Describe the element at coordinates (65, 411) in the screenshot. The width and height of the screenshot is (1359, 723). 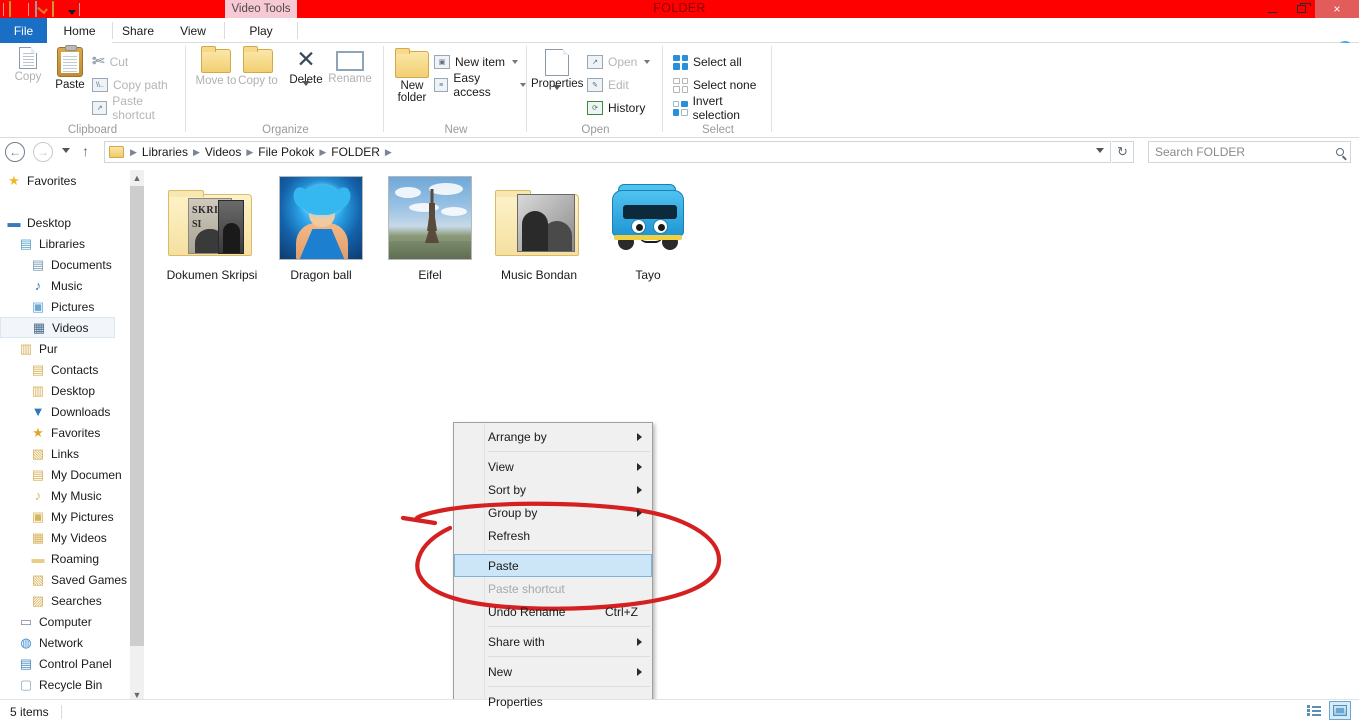
I see `sidebar-item-downloads: ▼ Downloads` at that location.